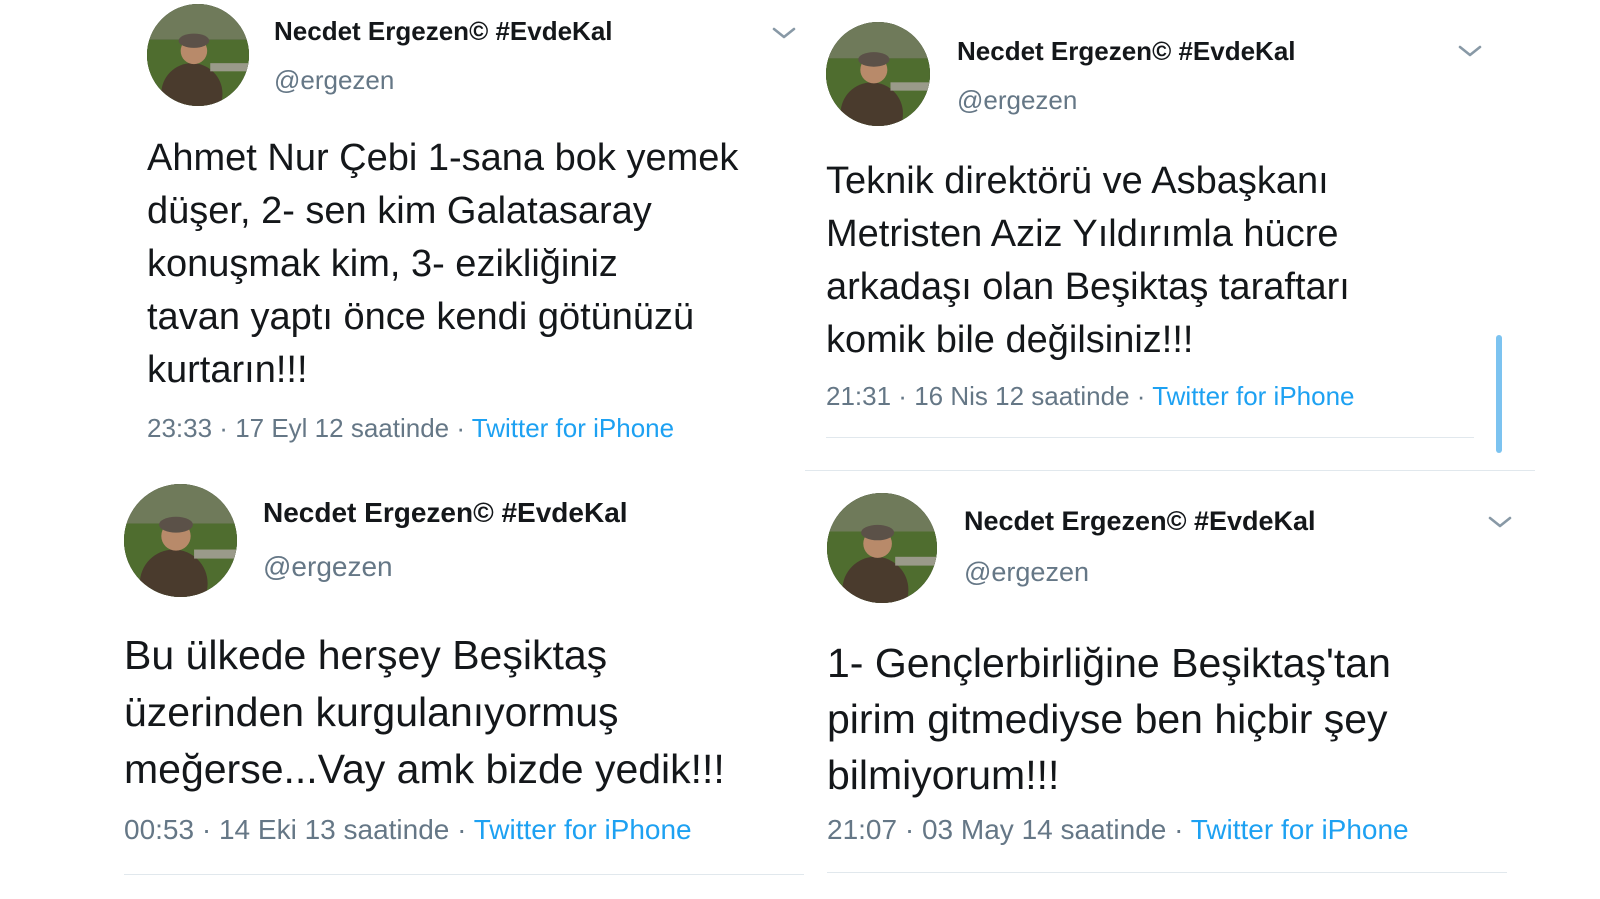 The height and width of the screenshot is (899, 1600). What do you see at coordinates (443, 158) in the screenshot?
I see `tweet-text-line: Ahmet Nur Çebi 1-sana bok yemek` at bounding box center [443, 158].